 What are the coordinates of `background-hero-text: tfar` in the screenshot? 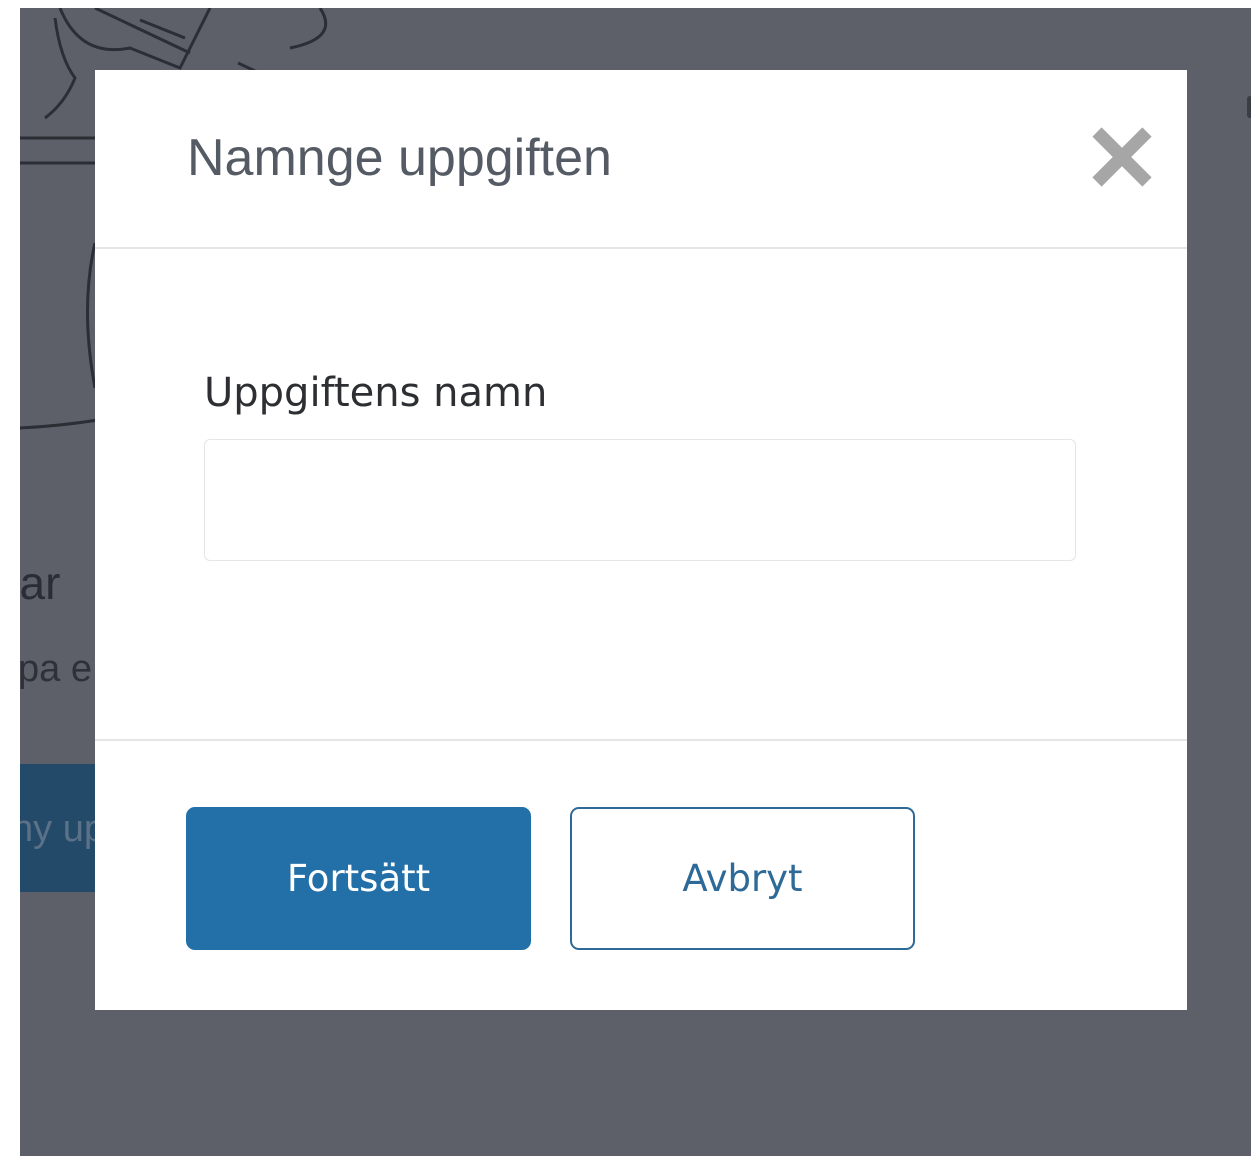 It's located at (40, 583).